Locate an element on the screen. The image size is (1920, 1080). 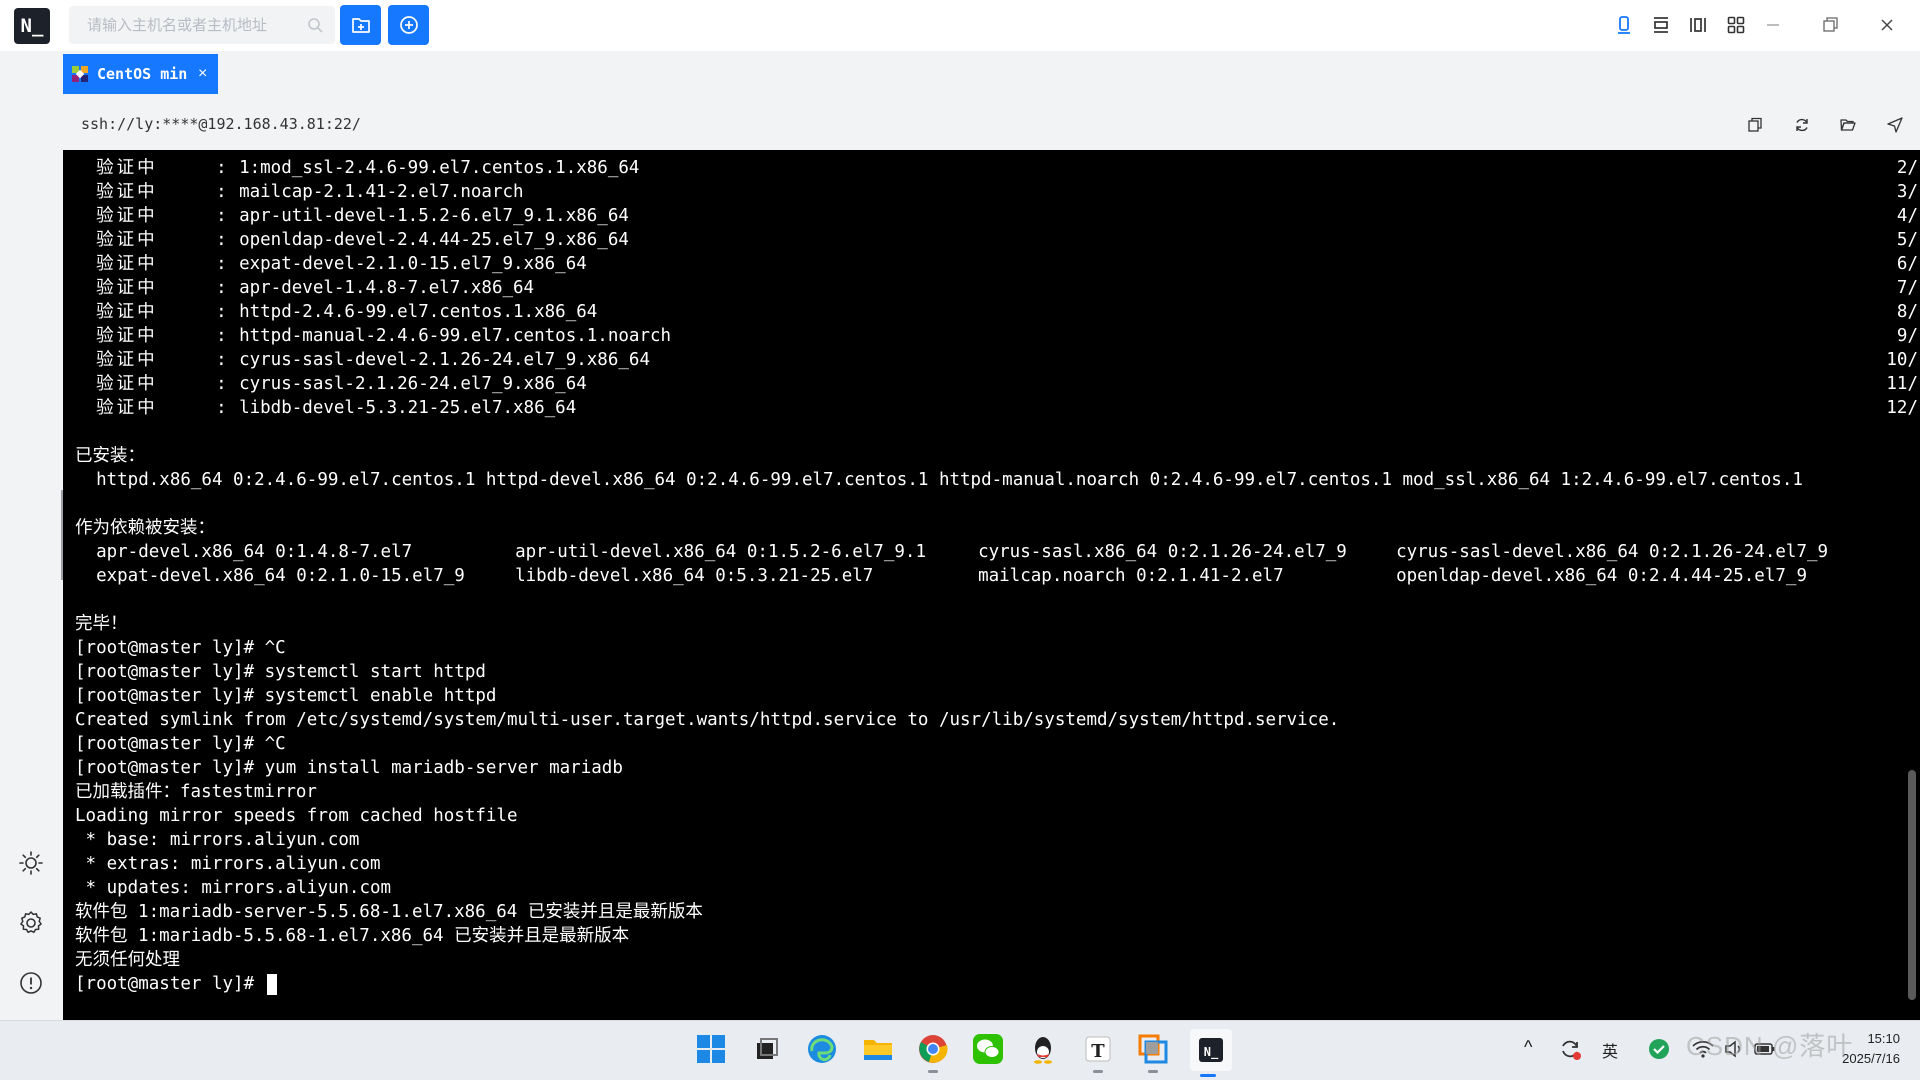
security-tray-icon is located at coordinates (1659, 1049).